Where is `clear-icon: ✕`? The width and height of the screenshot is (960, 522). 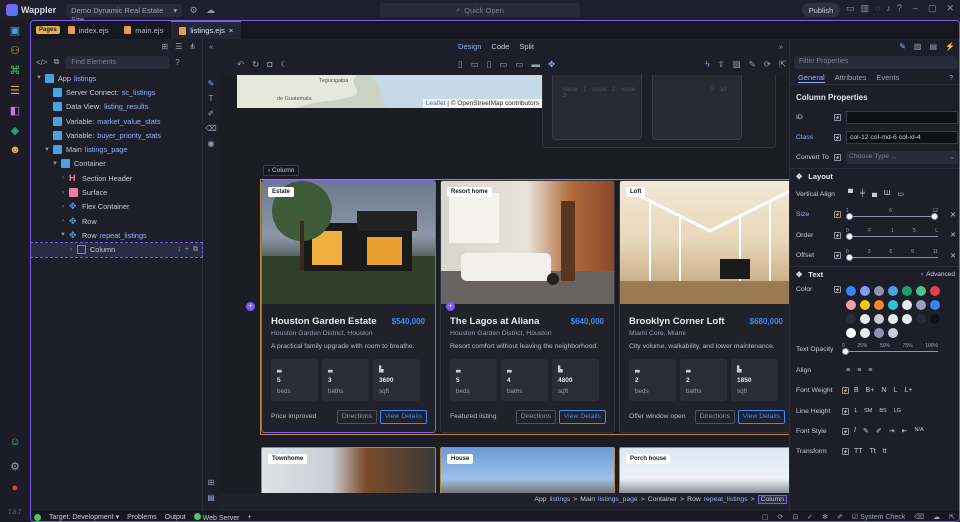 clear-icon: ✕ is located at coordinates (953, 215).